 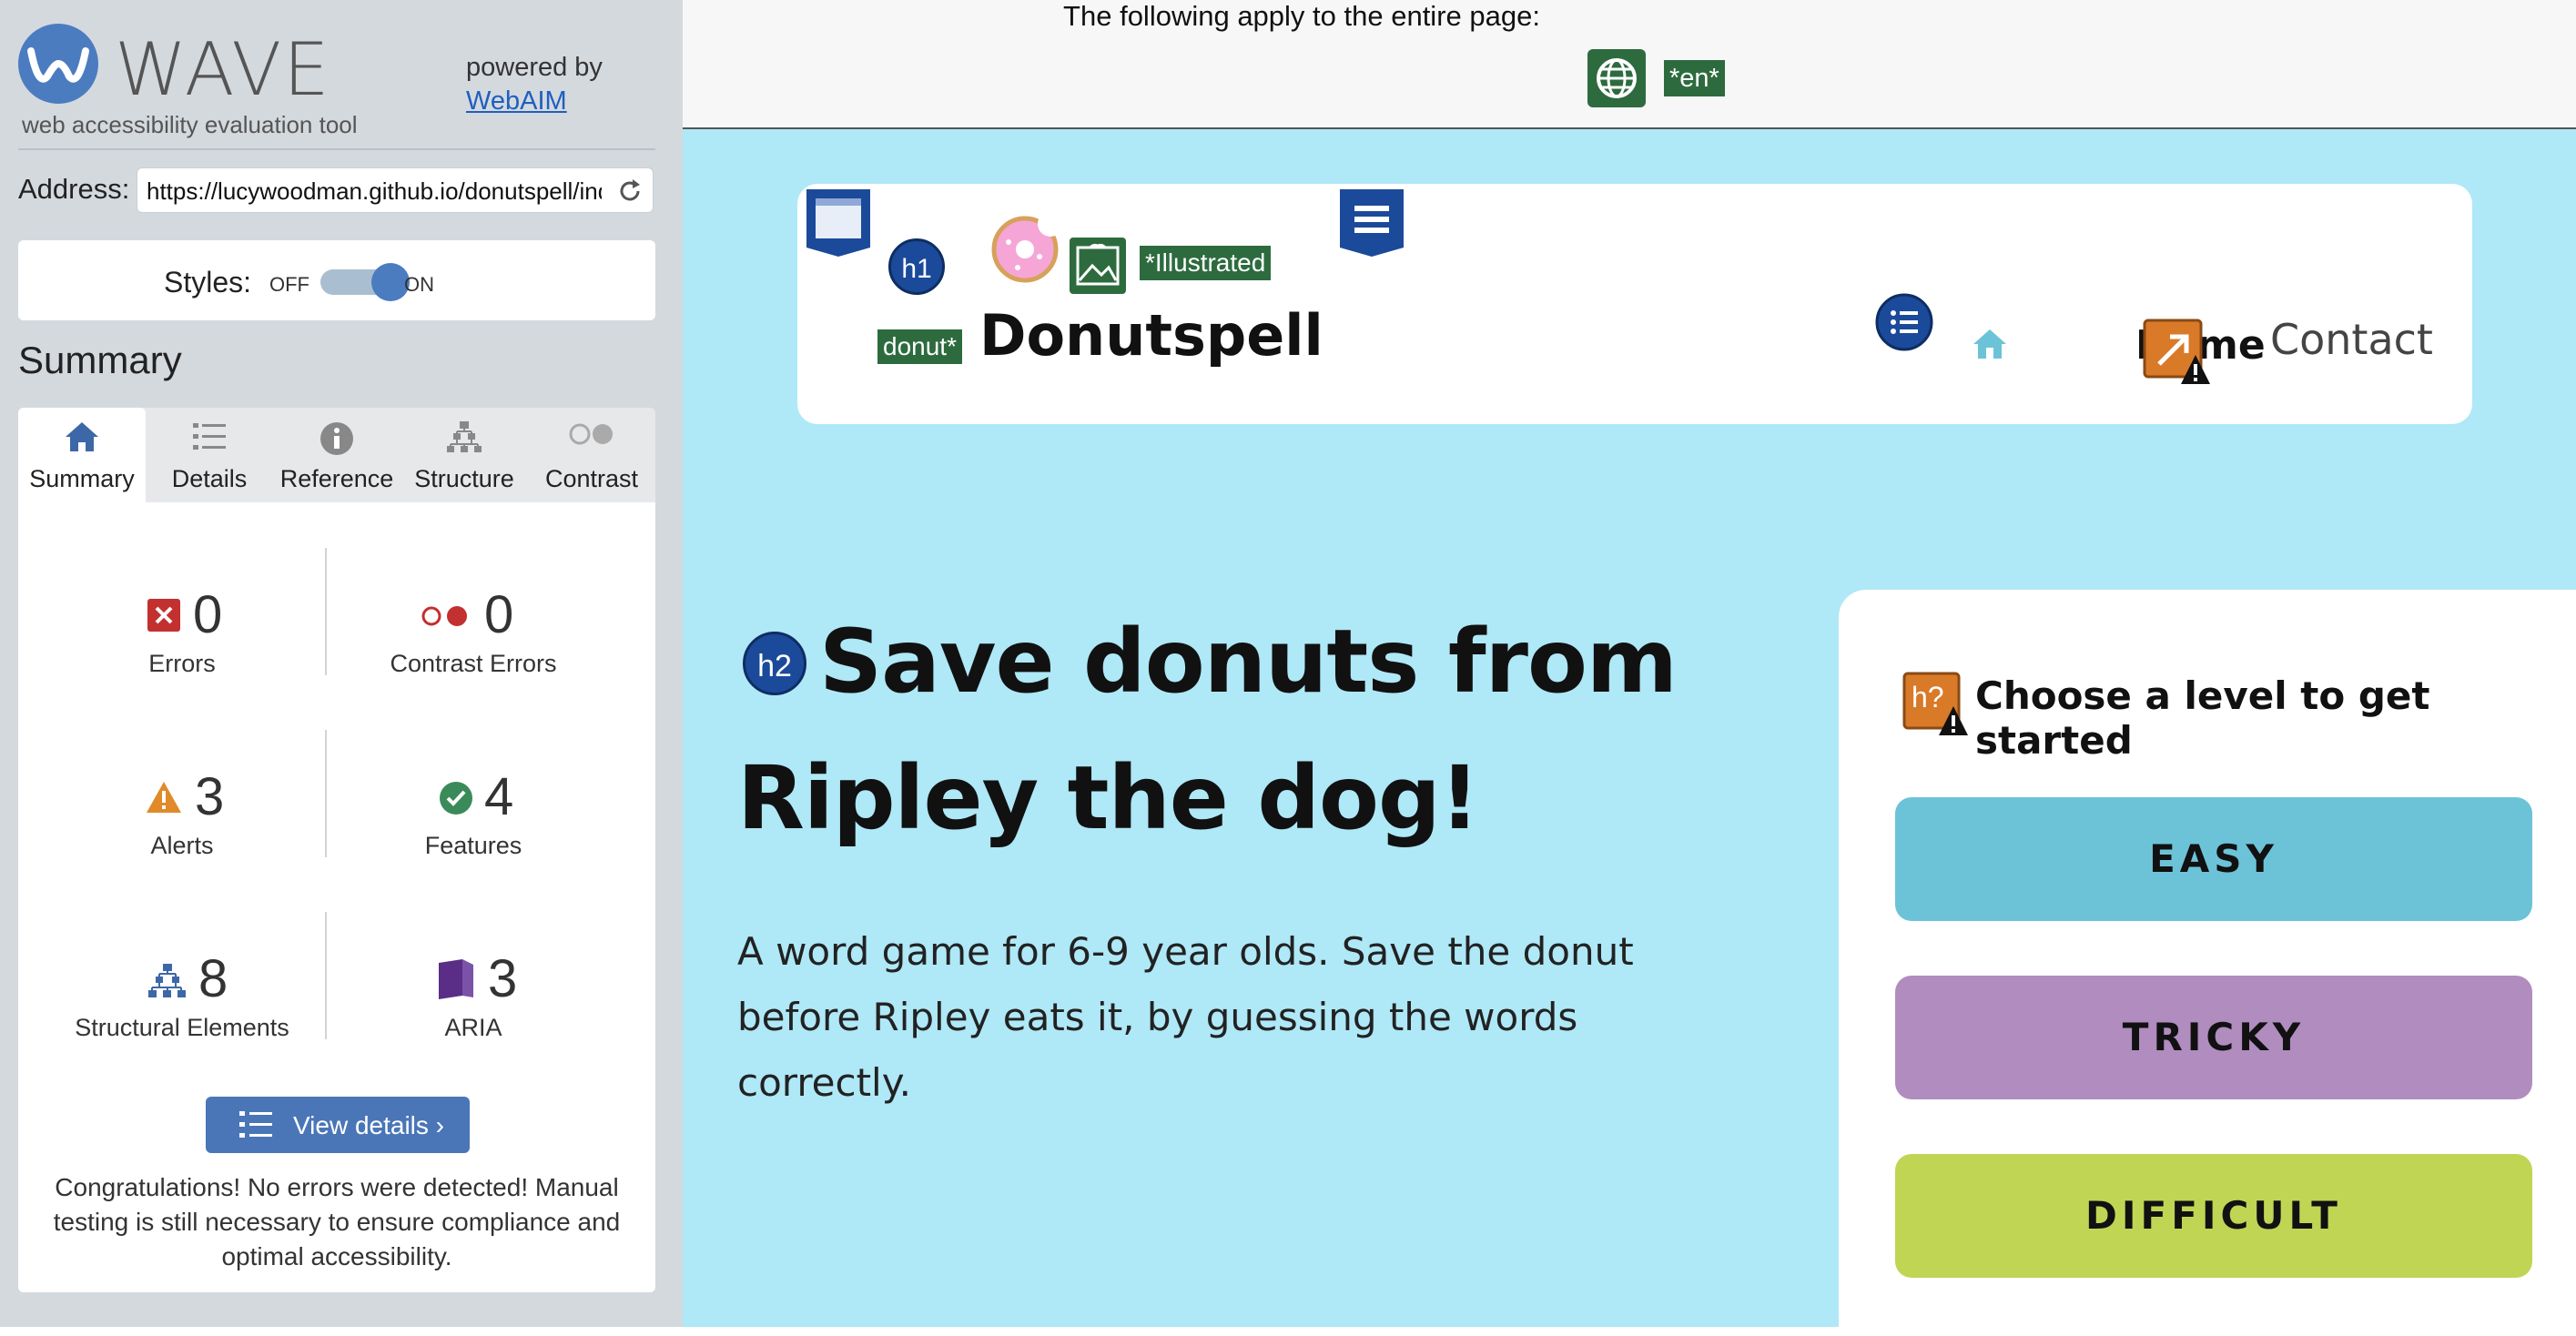 I want to click on contrast-errors-count: 0, so click(x=499, y=614).